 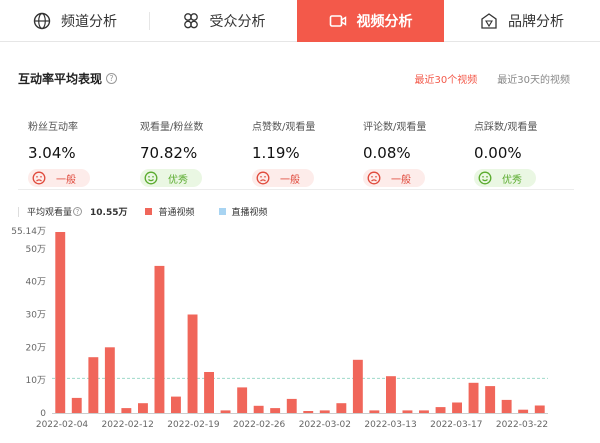 What do you see at coordinates (284, 127) in the screenshot?
I see `metric-label: 点赞数/观看量` at bounding box center [284, 127].